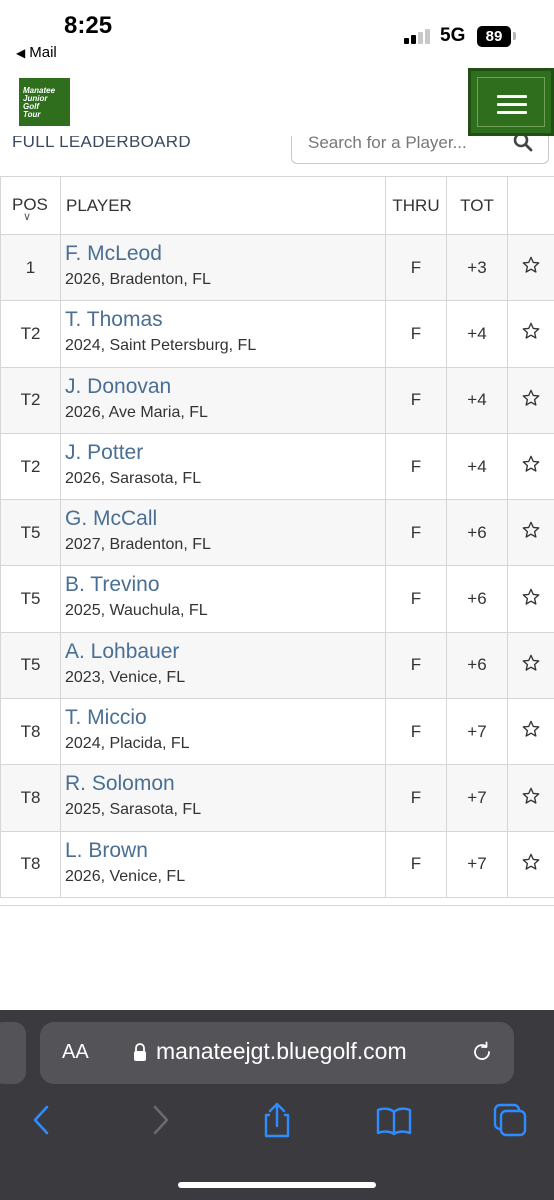 Image resolution: width=554 pixels, height=1200 pixels. I want to click on sort-chevron-icon: ∨, so click(27, 217).